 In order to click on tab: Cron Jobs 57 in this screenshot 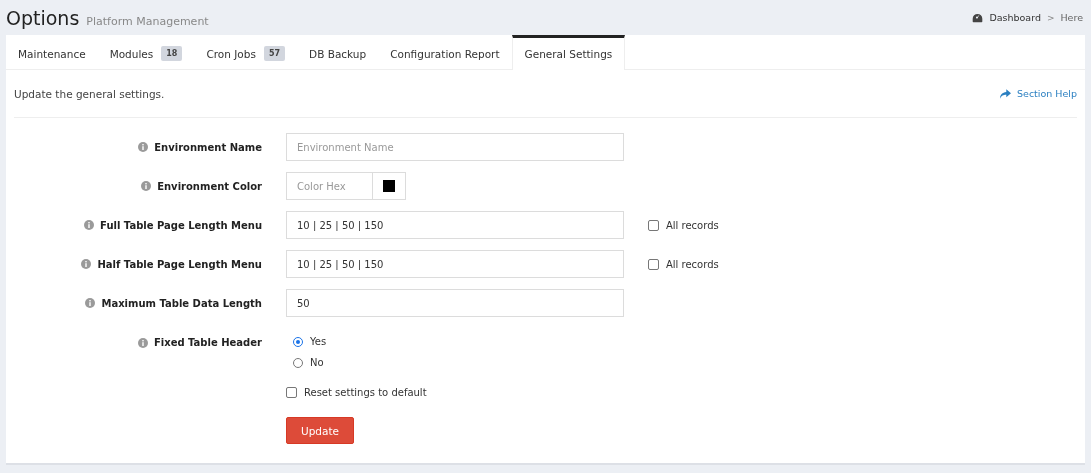, I will do `click(246, 52)`.